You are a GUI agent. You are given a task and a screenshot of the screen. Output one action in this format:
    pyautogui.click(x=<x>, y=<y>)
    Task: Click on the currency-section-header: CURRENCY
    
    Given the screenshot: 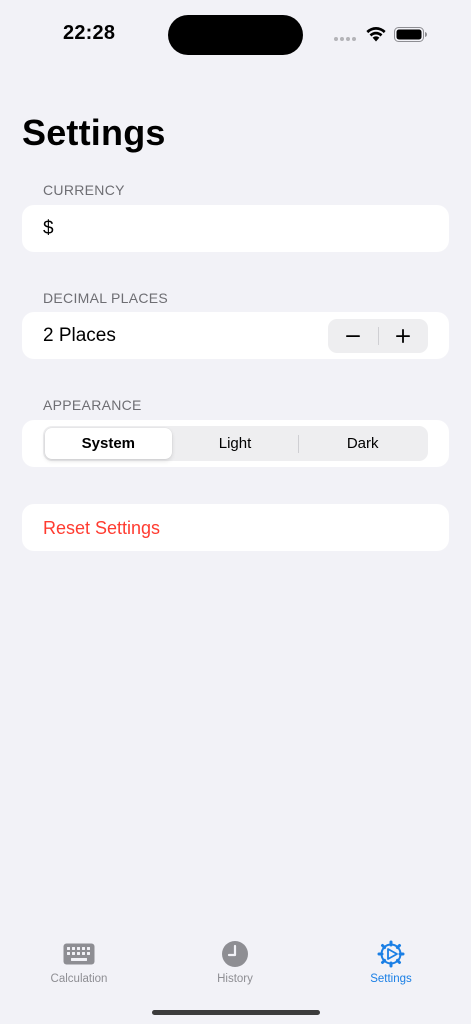 What is the action you would take?
    pyautogui.click(x=84, y=190)
    